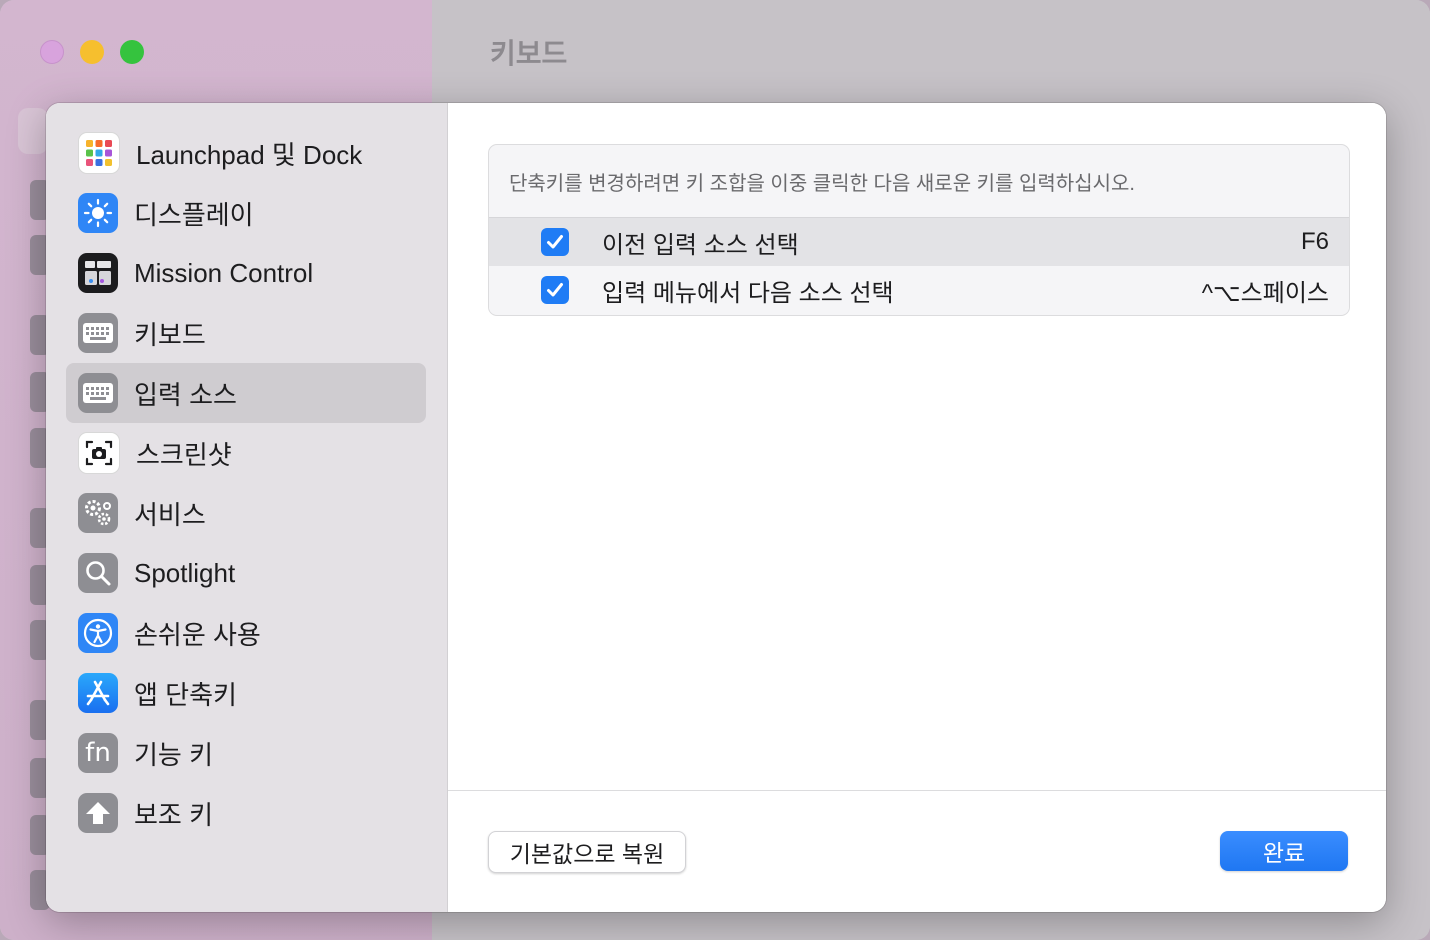 This screenshot has height=940, width=1430. Describe the element at coordinates (249, 154) in the screenshot. I see `sidebar-item-label: Launchpad 및 Dock` at that location.